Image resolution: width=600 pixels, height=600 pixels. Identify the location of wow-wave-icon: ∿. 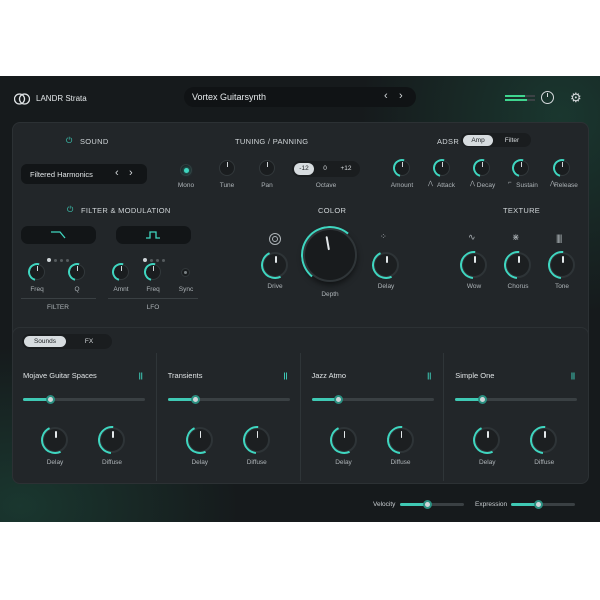
(472, 237).